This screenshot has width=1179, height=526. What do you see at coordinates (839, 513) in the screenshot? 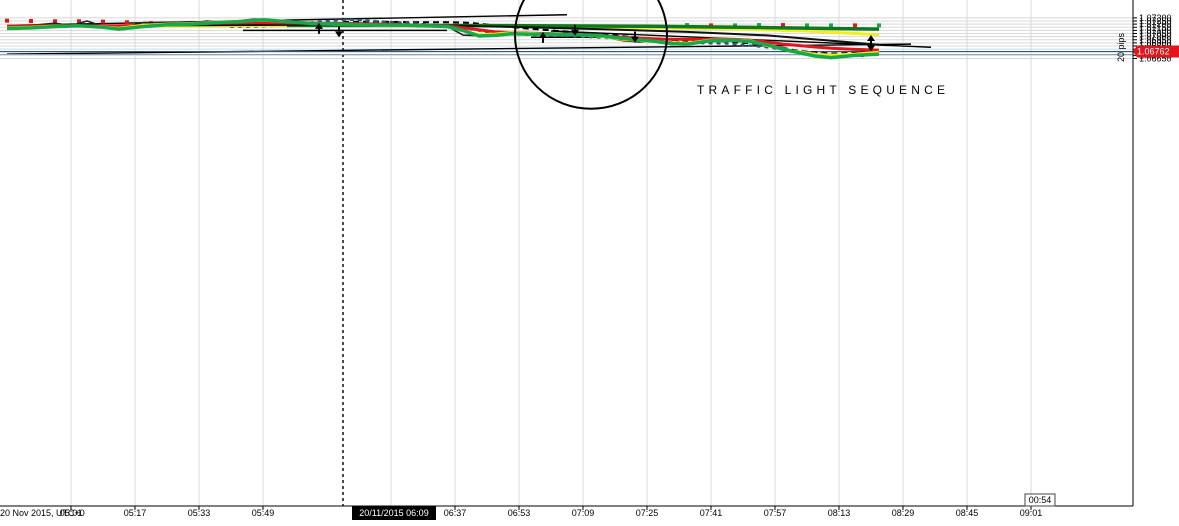
I see `x-tick-label: 08:13` at bounding box center [839, 513].